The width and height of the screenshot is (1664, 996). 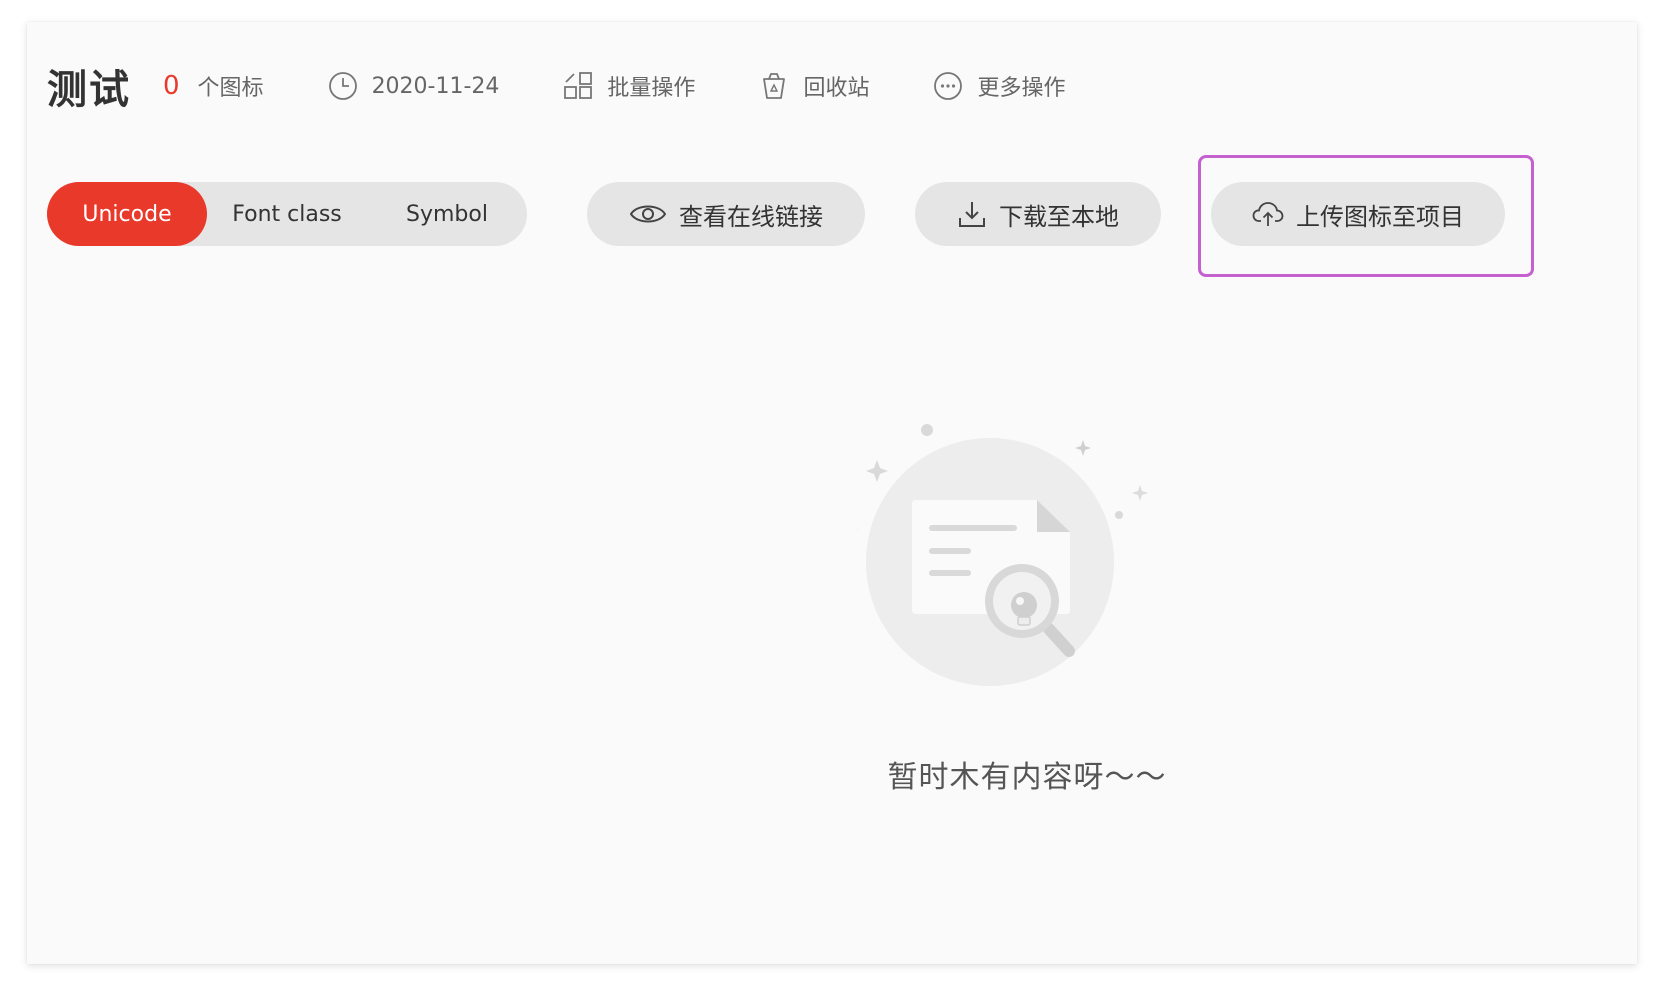 I want to click on trash-label: 回收站, so click(x=836, y=88).